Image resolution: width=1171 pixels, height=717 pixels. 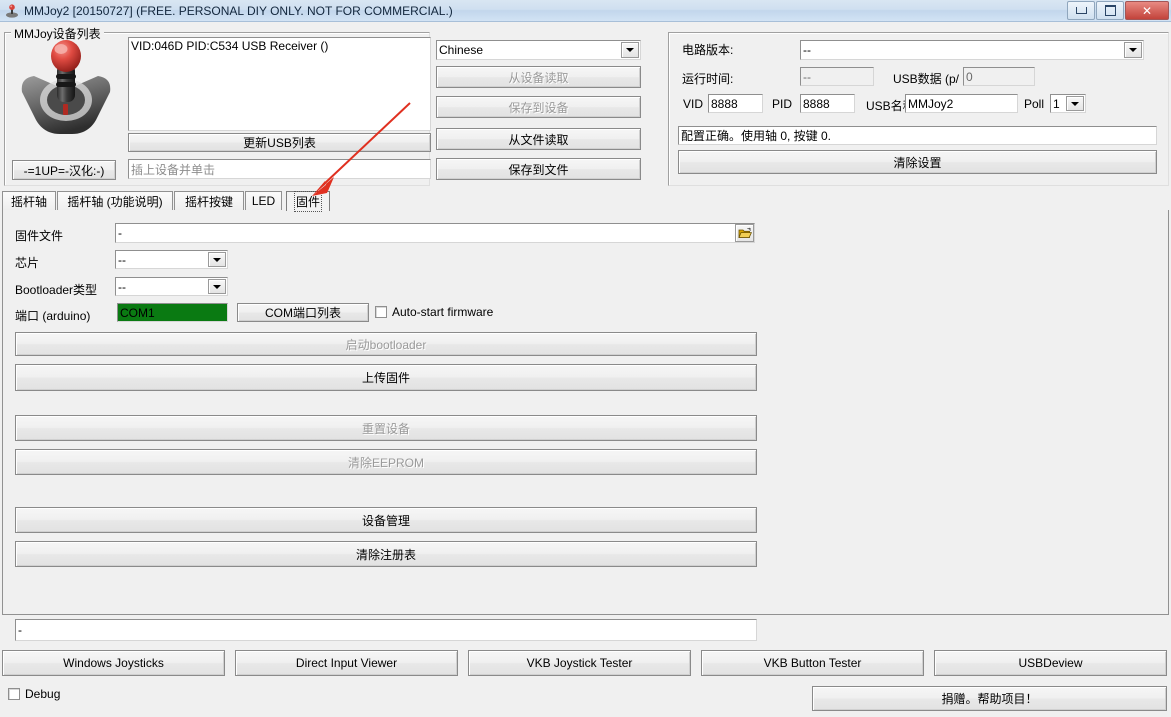 I want to click on bootloader-type-label: Bootloader类型, so click(x=56, y=290).